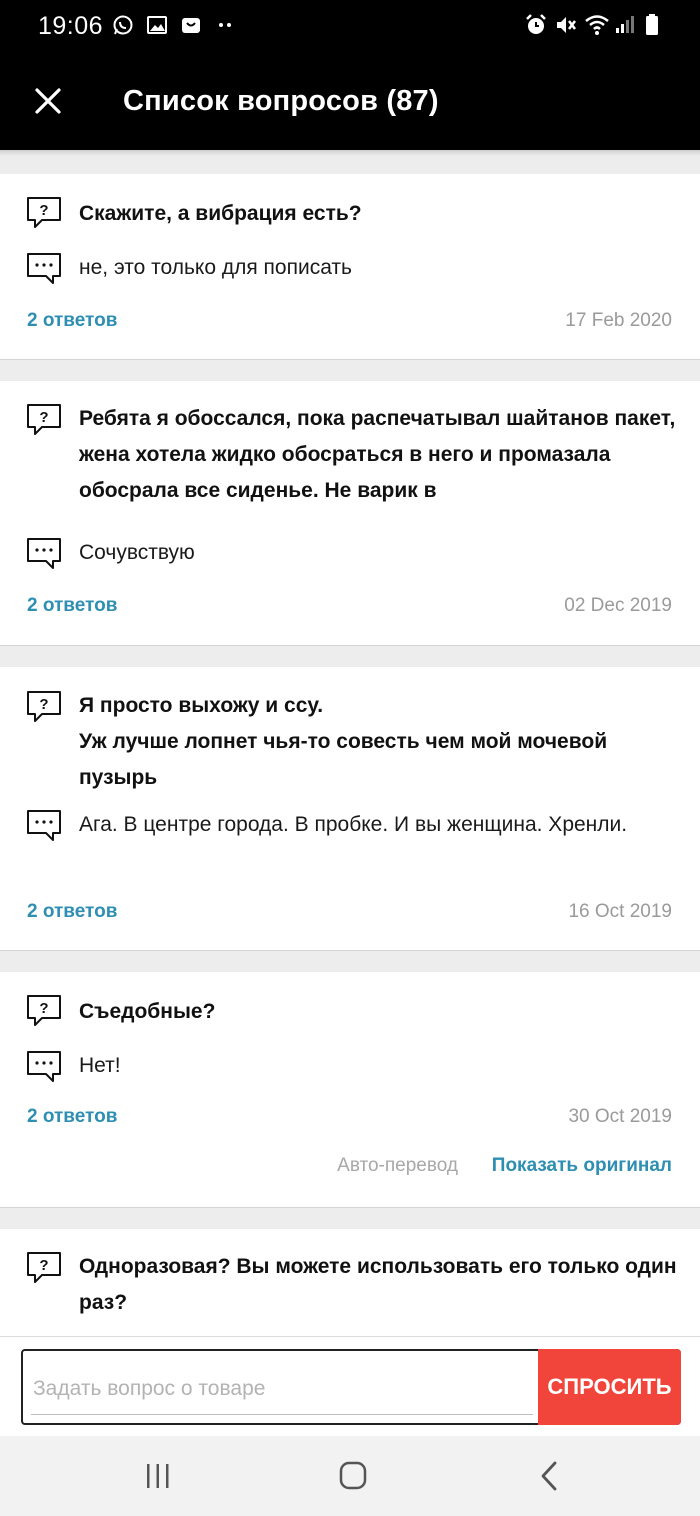 This screenshot has width=700, height=1516. Describe the element at coordinates (350, 27) in the screenshot. I see `status-bar: 19:06` at that location.